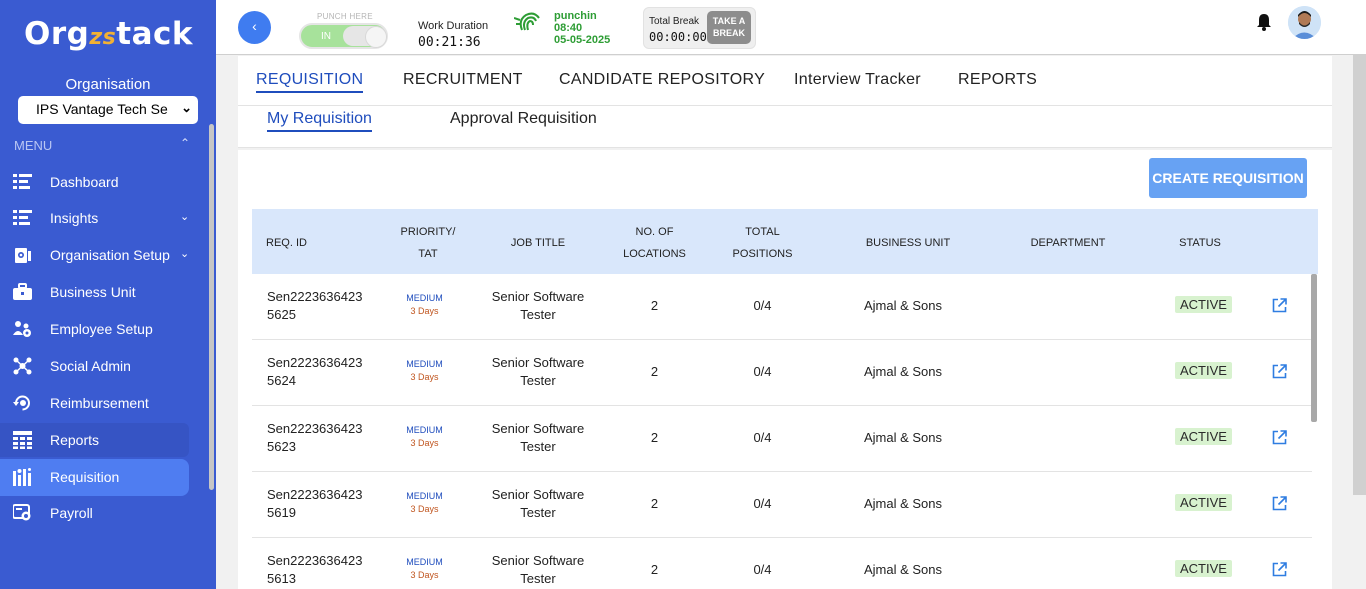  What do you see at coordinates (22, 366) in the screenshot?
I see `social-icon` at bounding box center [22, 366].